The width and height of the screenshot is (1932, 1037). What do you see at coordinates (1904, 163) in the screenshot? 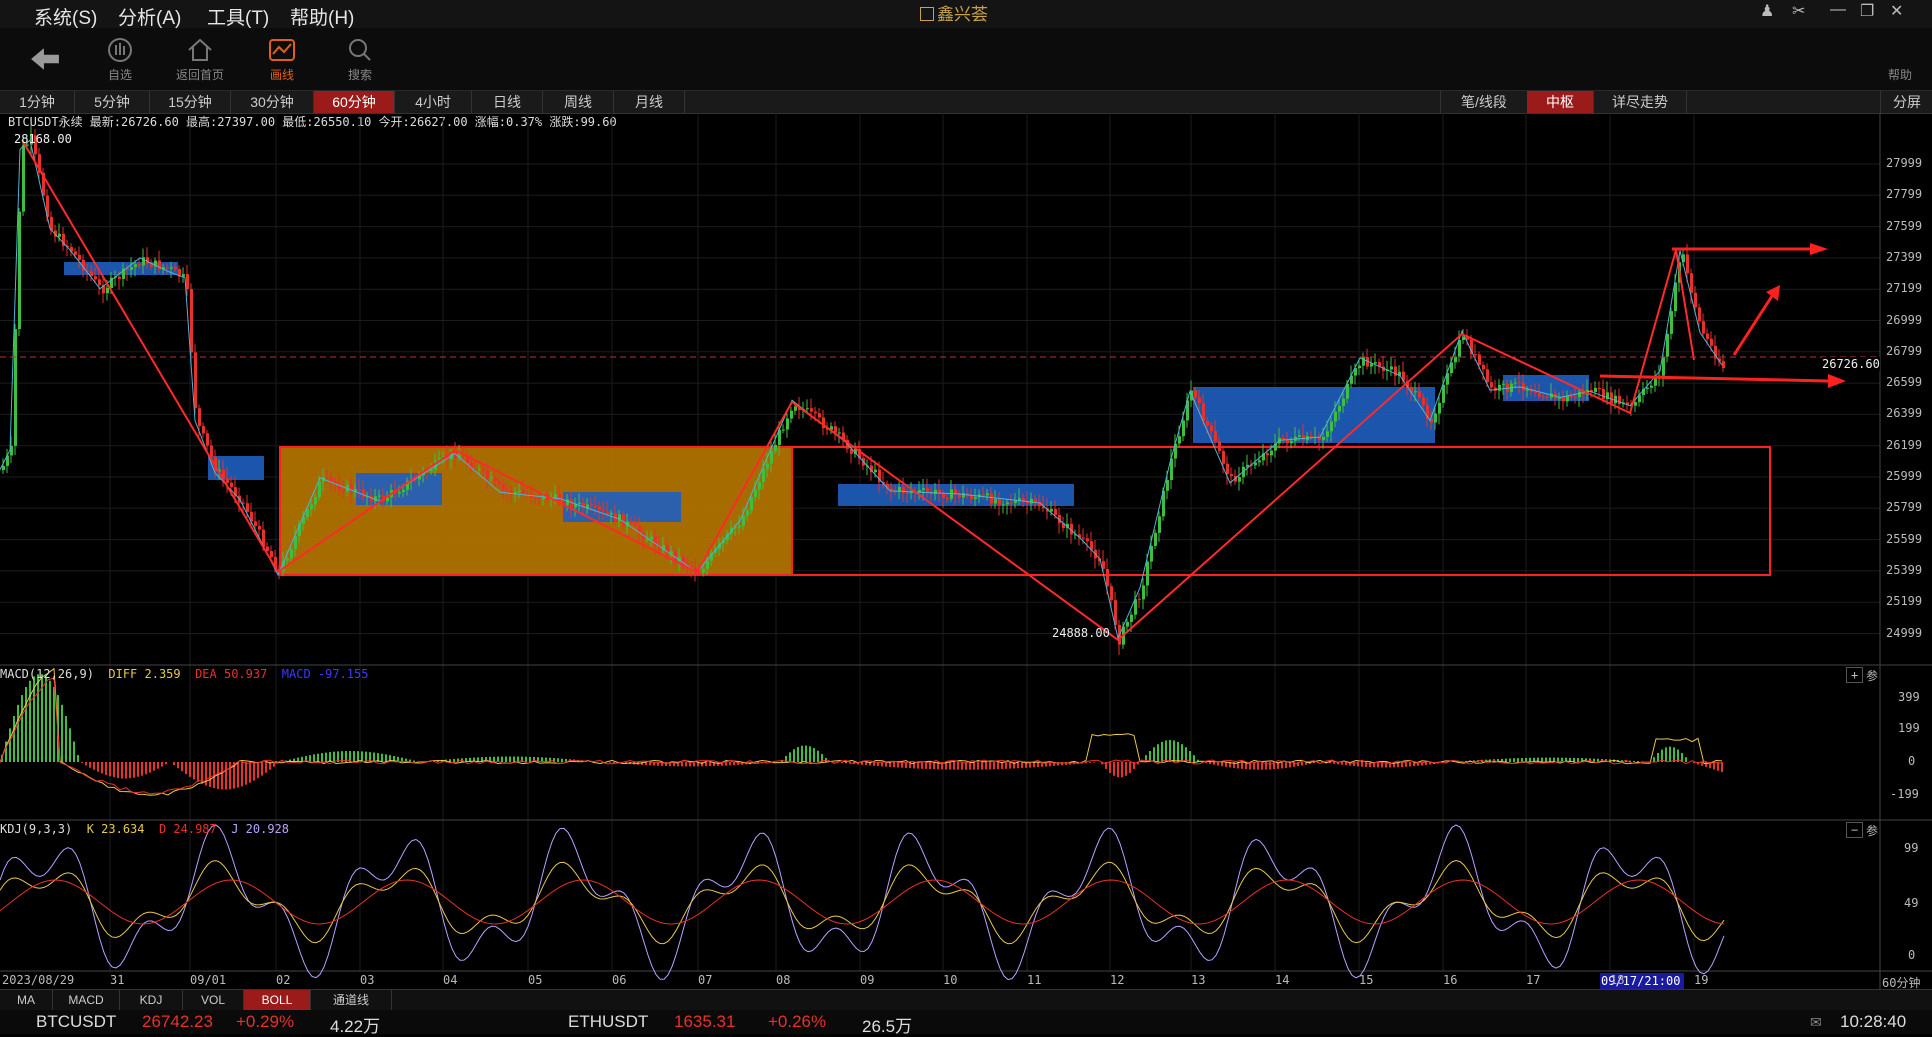
I see `y-tick-label: 27999` at bounding box center [1904, 163].